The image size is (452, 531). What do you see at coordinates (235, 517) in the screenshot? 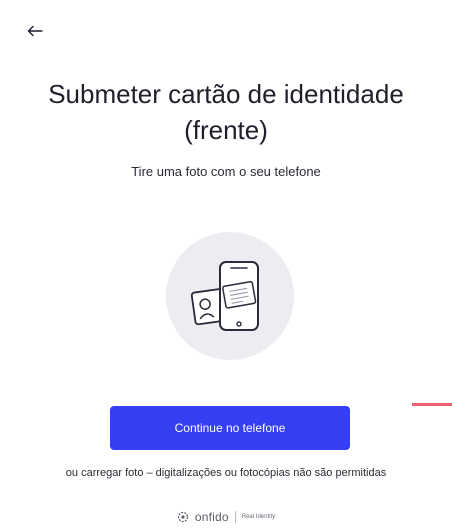
I see `brand-divider` at bounding box center [235, 517].